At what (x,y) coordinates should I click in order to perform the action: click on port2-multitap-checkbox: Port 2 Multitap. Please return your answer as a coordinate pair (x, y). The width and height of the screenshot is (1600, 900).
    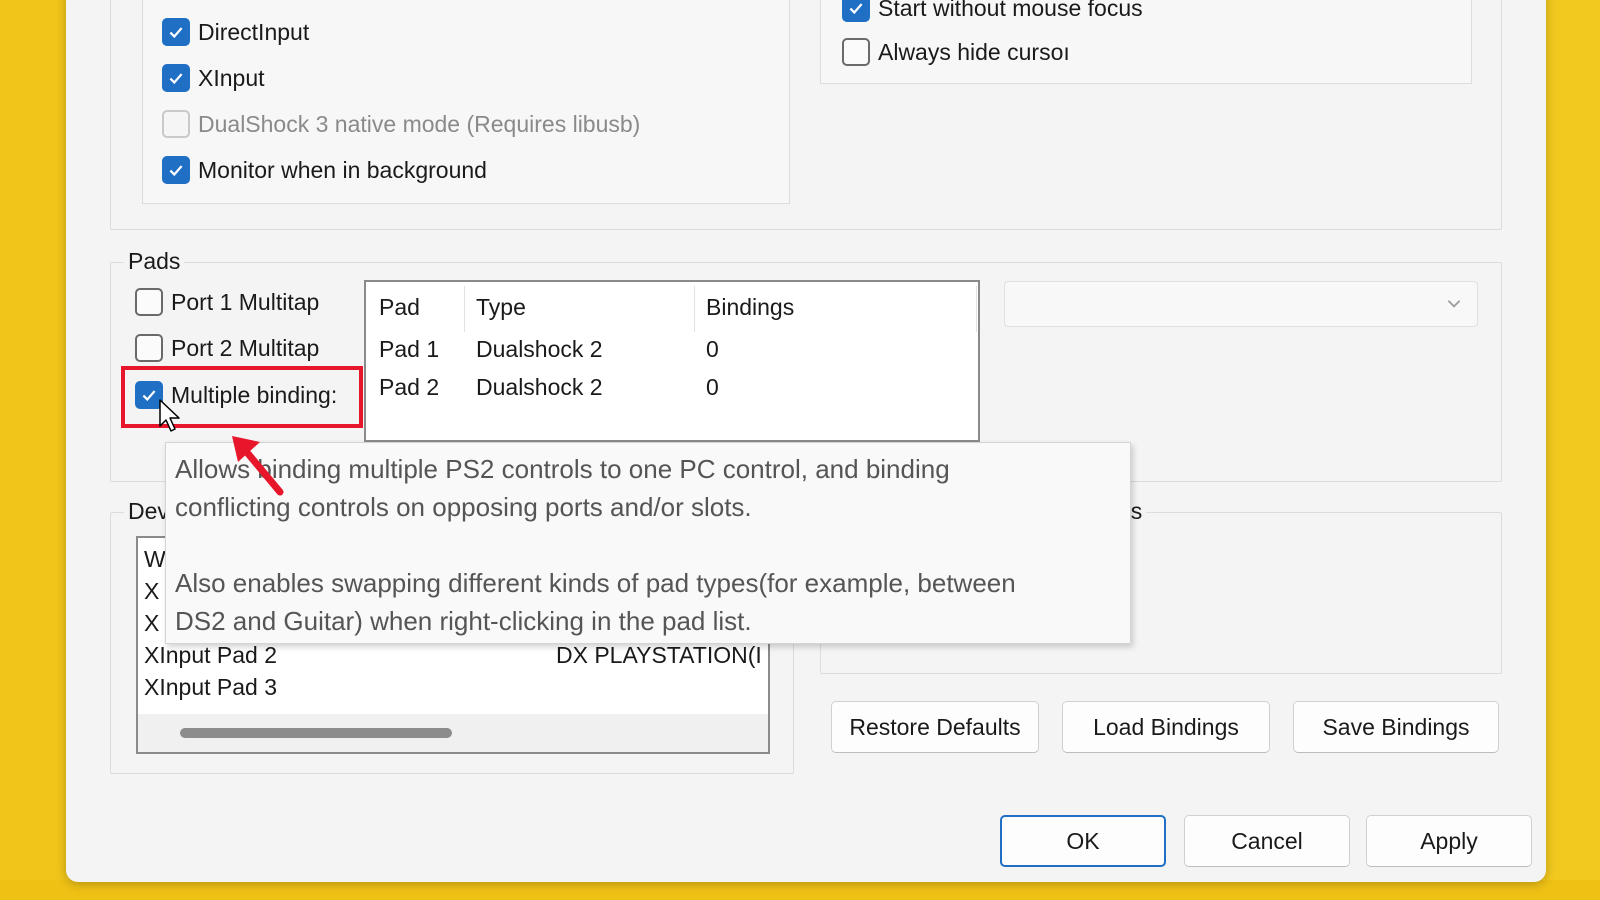
    Looking at the image, I should click on (227, 348).